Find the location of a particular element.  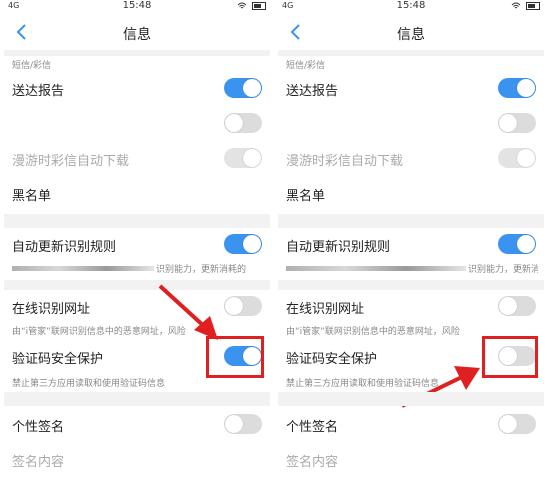

red-arrow-icon is located at coordinates (188, 312).